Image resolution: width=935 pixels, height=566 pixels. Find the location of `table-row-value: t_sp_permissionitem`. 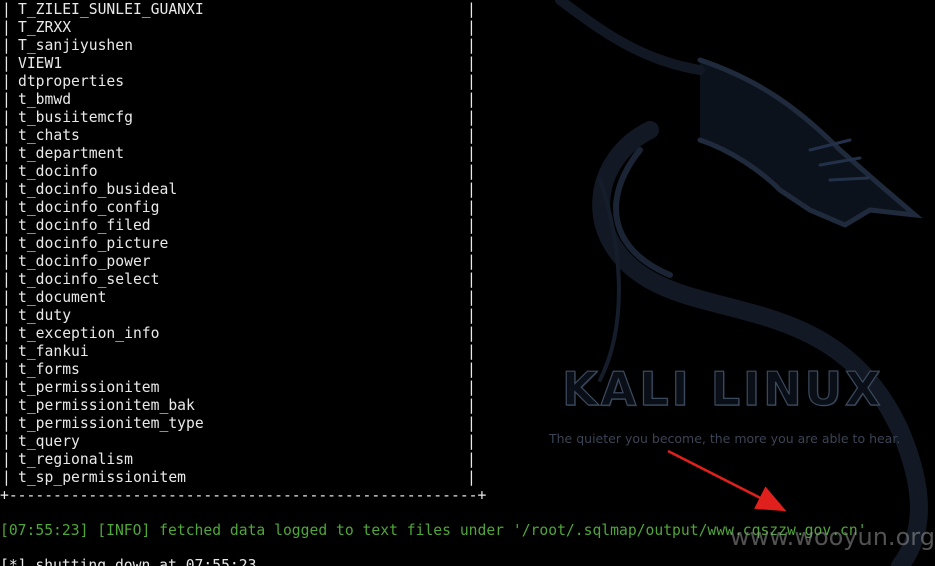

table-row-value: t_sp_permissionitem is located at coordinates (102, 477).